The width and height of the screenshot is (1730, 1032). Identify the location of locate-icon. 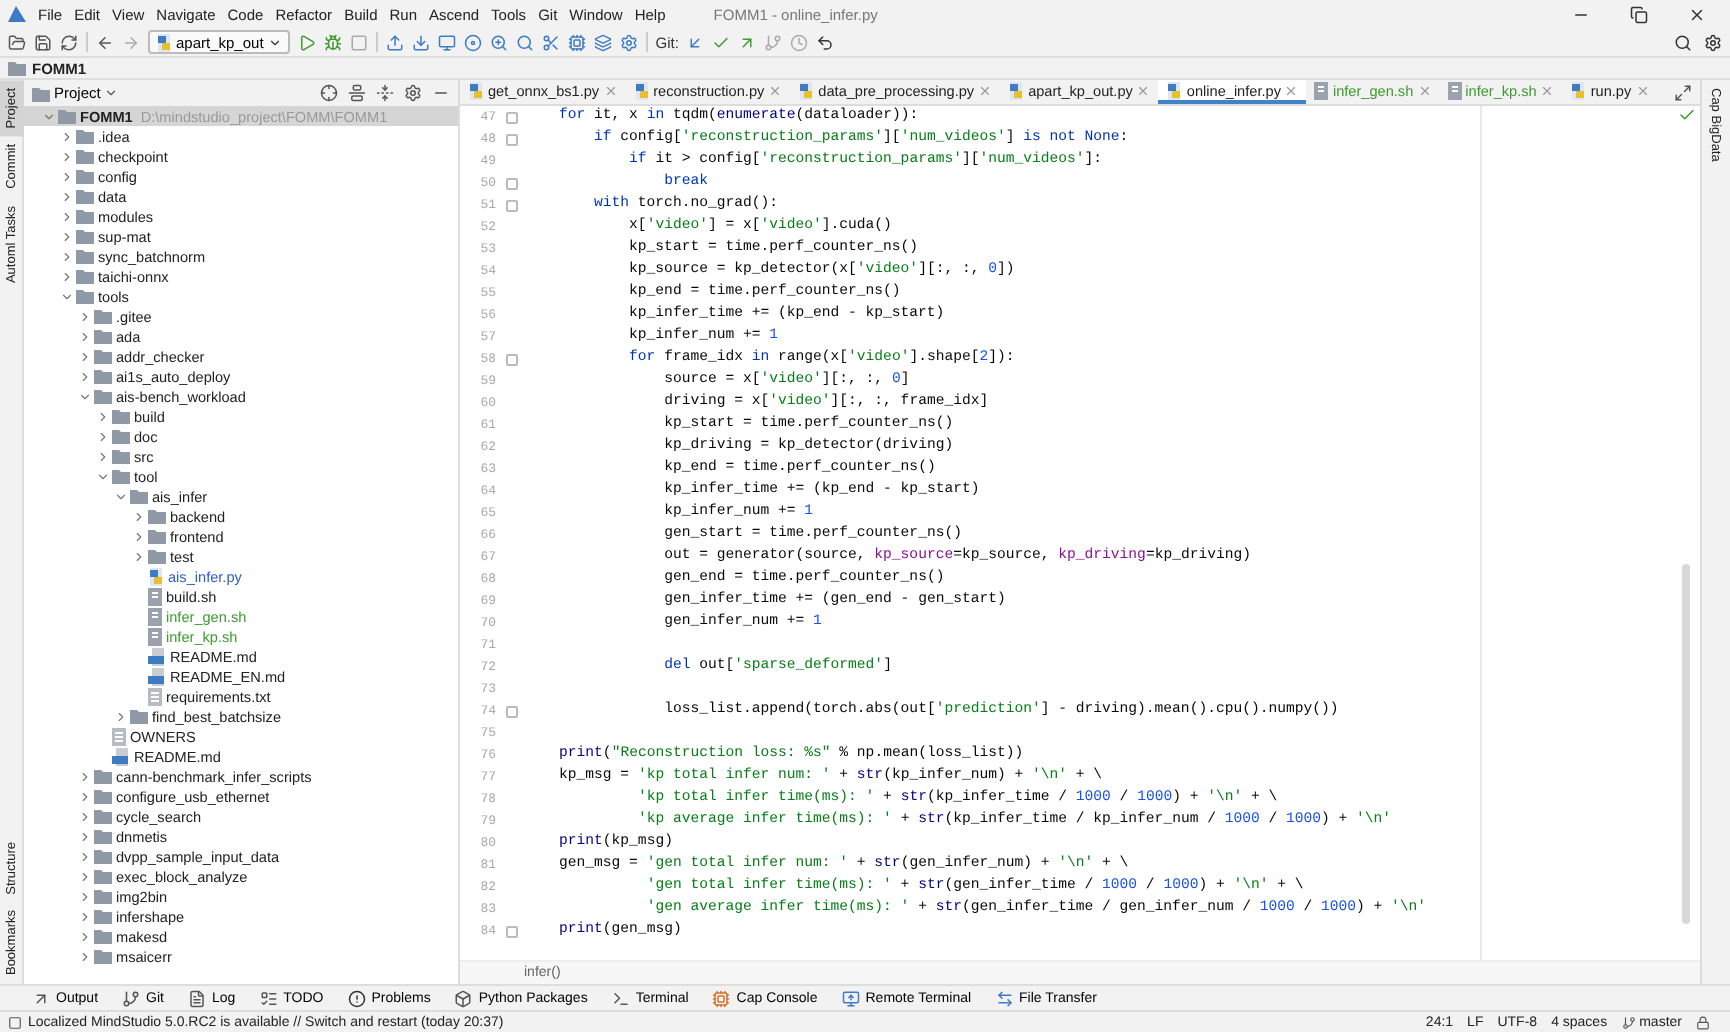
(329, 93).